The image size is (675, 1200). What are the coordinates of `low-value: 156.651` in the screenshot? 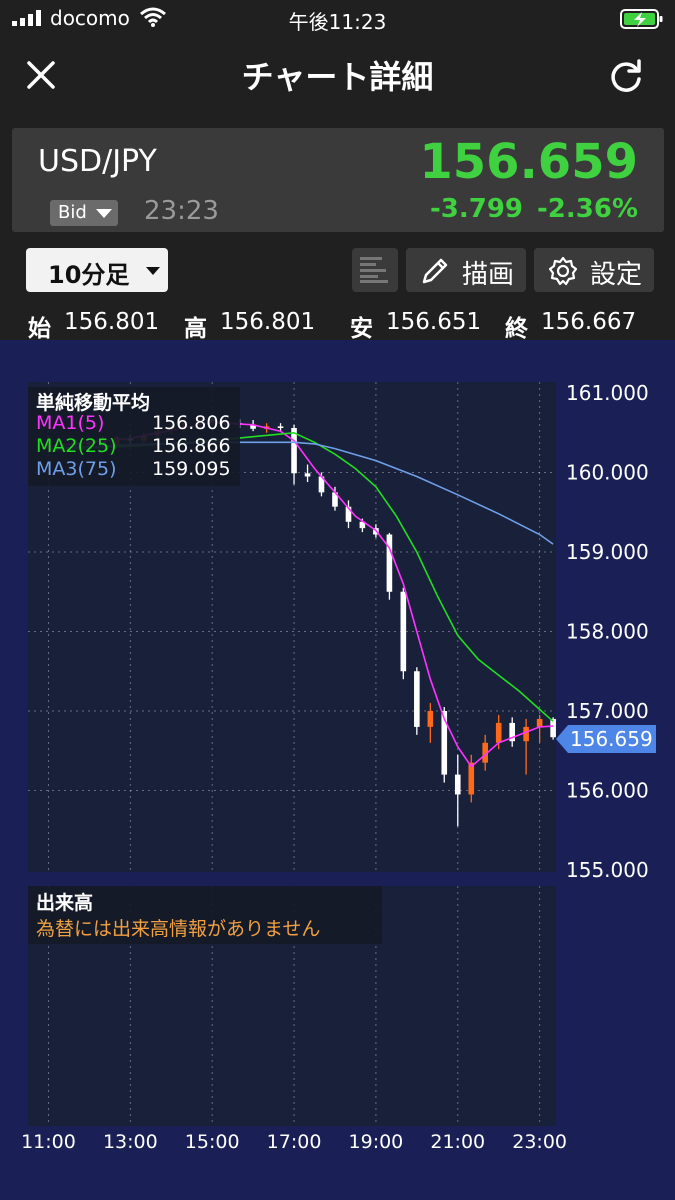 It's located at (434, 322).